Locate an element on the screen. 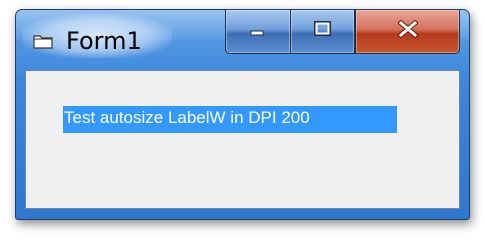 Image resolution: width=485 pixels, height=240 pixels. caption-buttons is located at coordinates (342, 32).